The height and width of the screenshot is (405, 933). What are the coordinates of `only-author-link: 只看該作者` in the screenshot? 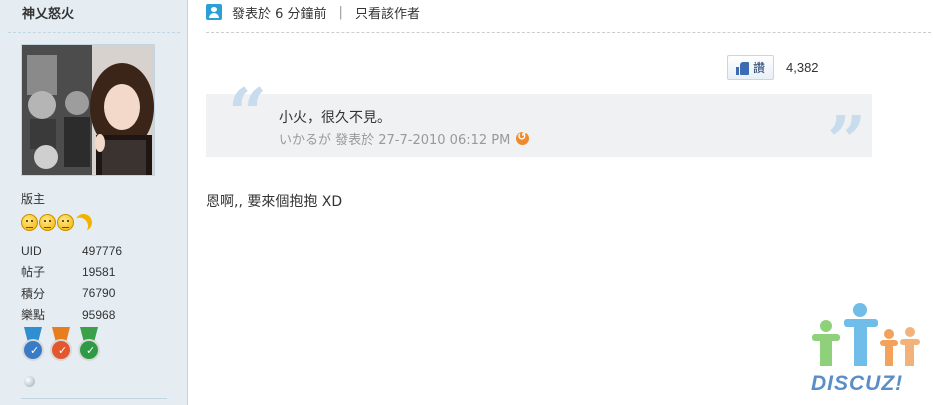 It's located at (387, 12).